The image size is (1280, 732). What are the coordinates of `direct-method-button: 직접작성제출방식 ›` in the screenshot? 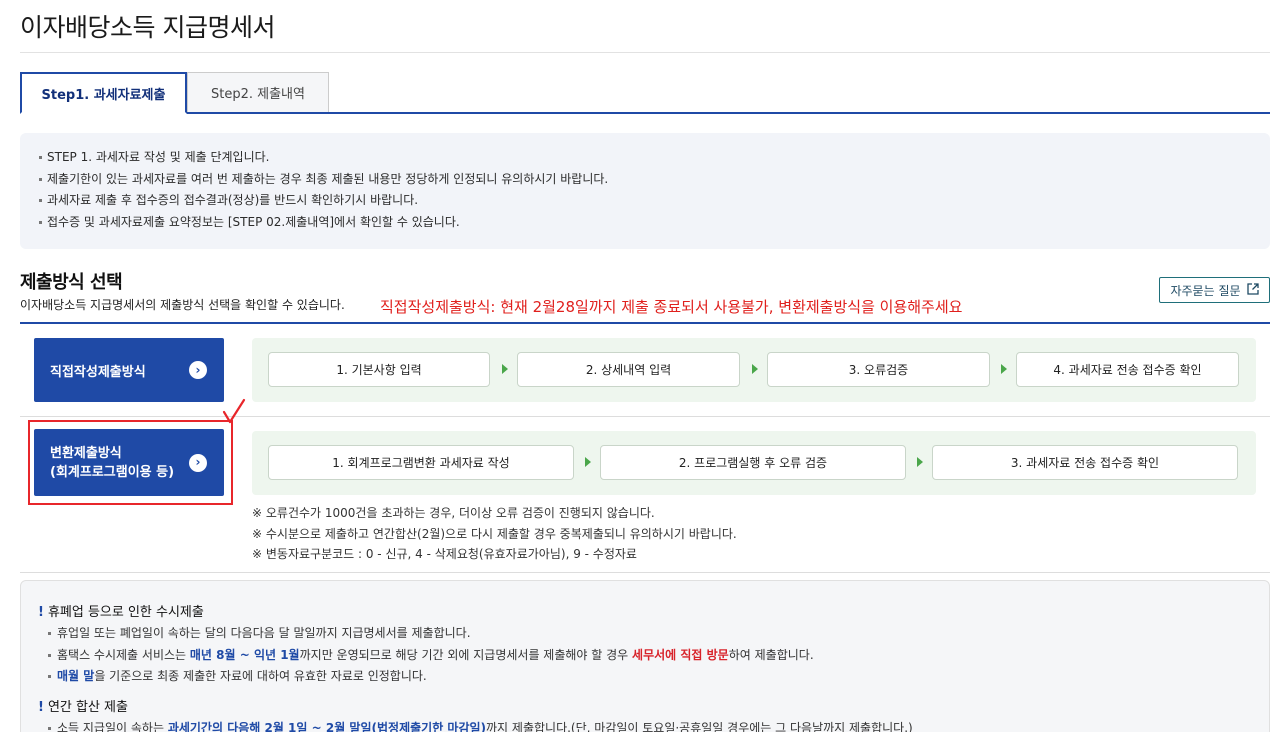 It's located at (129, 370).